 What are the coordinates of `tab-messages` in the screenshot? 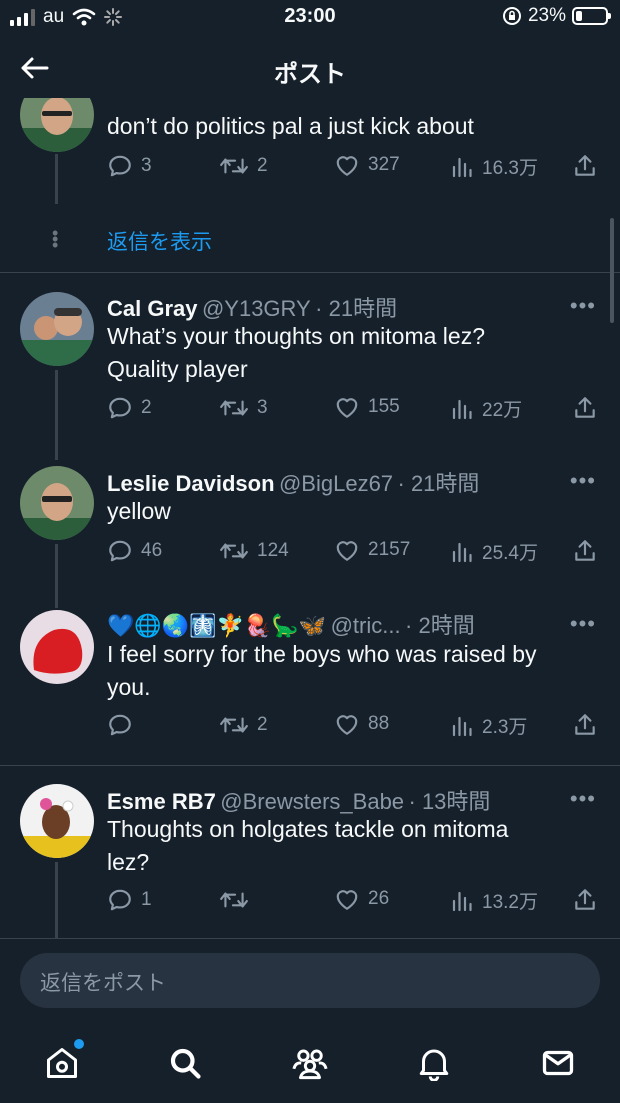 It's located at (558, 1063).